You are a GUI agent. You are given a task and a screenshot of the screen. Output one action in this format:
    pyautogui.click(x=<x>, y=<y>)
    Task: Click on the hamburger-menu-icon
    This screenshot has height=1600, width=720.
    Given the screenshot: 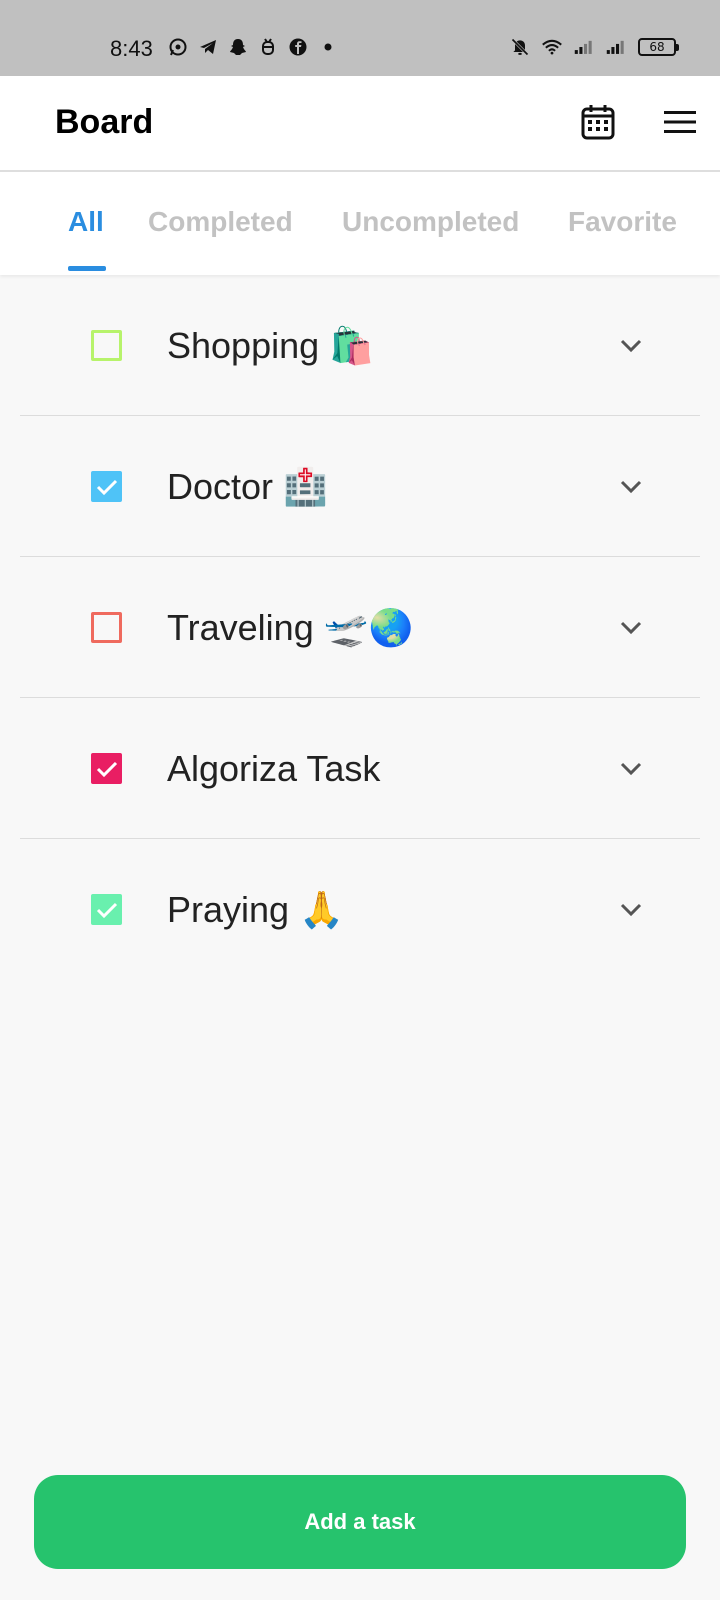 What is the action you would take?
    pyautogui.click(x=680, y=122)
    